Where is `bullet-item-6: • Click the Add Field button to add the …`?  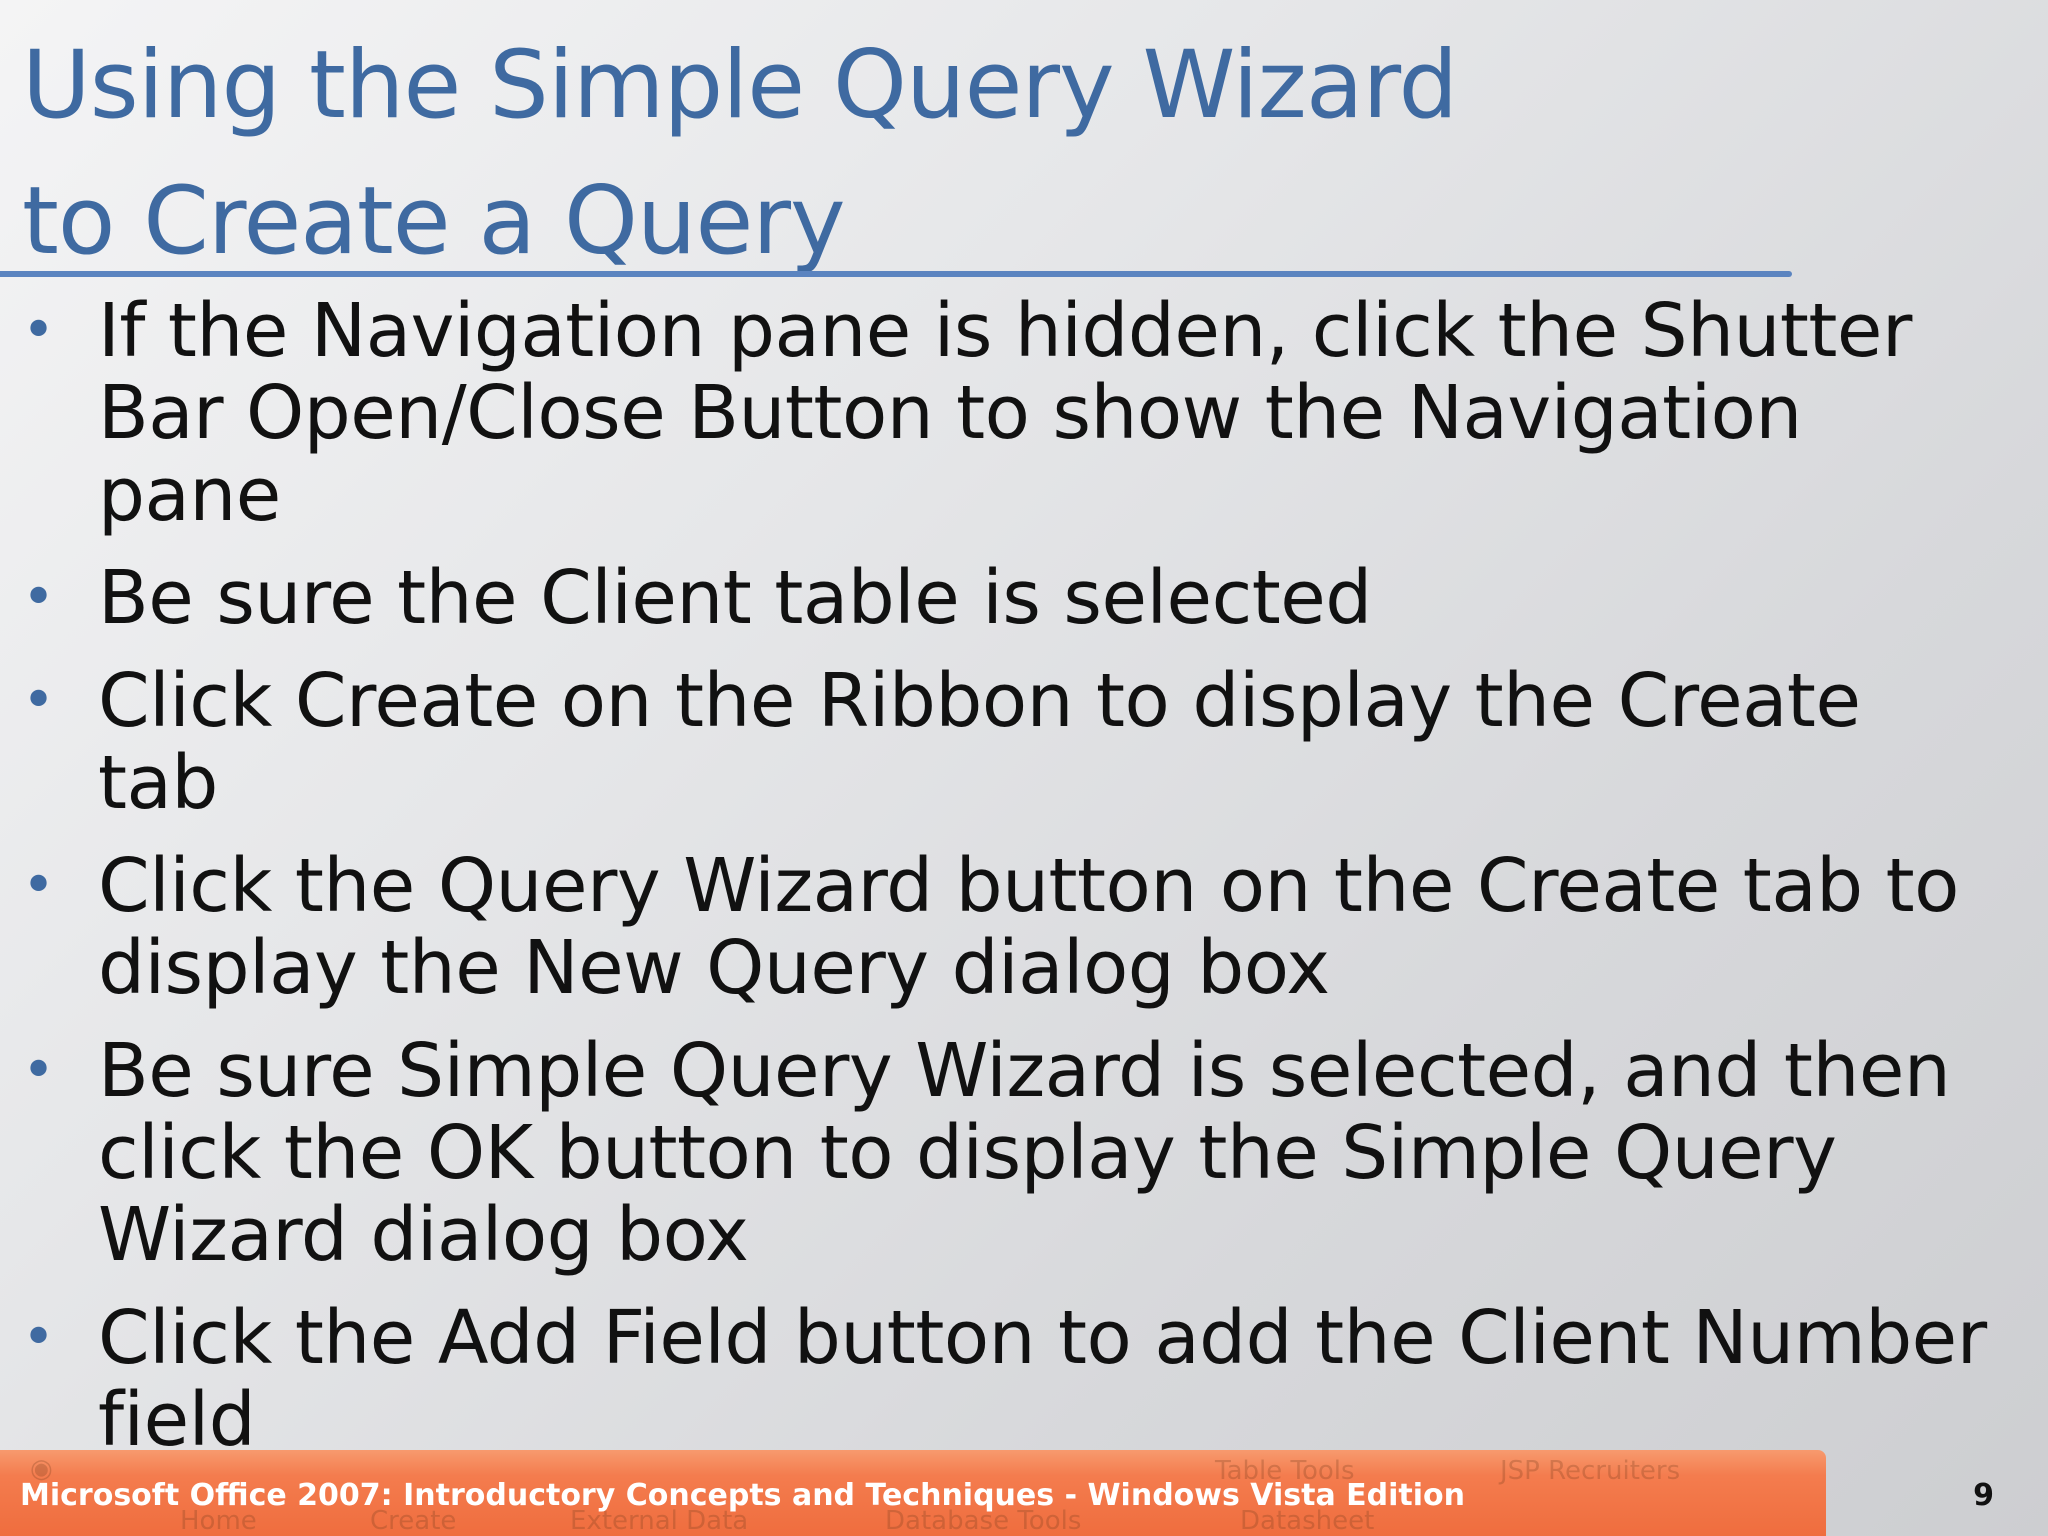
bullet-item-6: • Click the Add Field button to add the … is located at coordinates (995, 1379).